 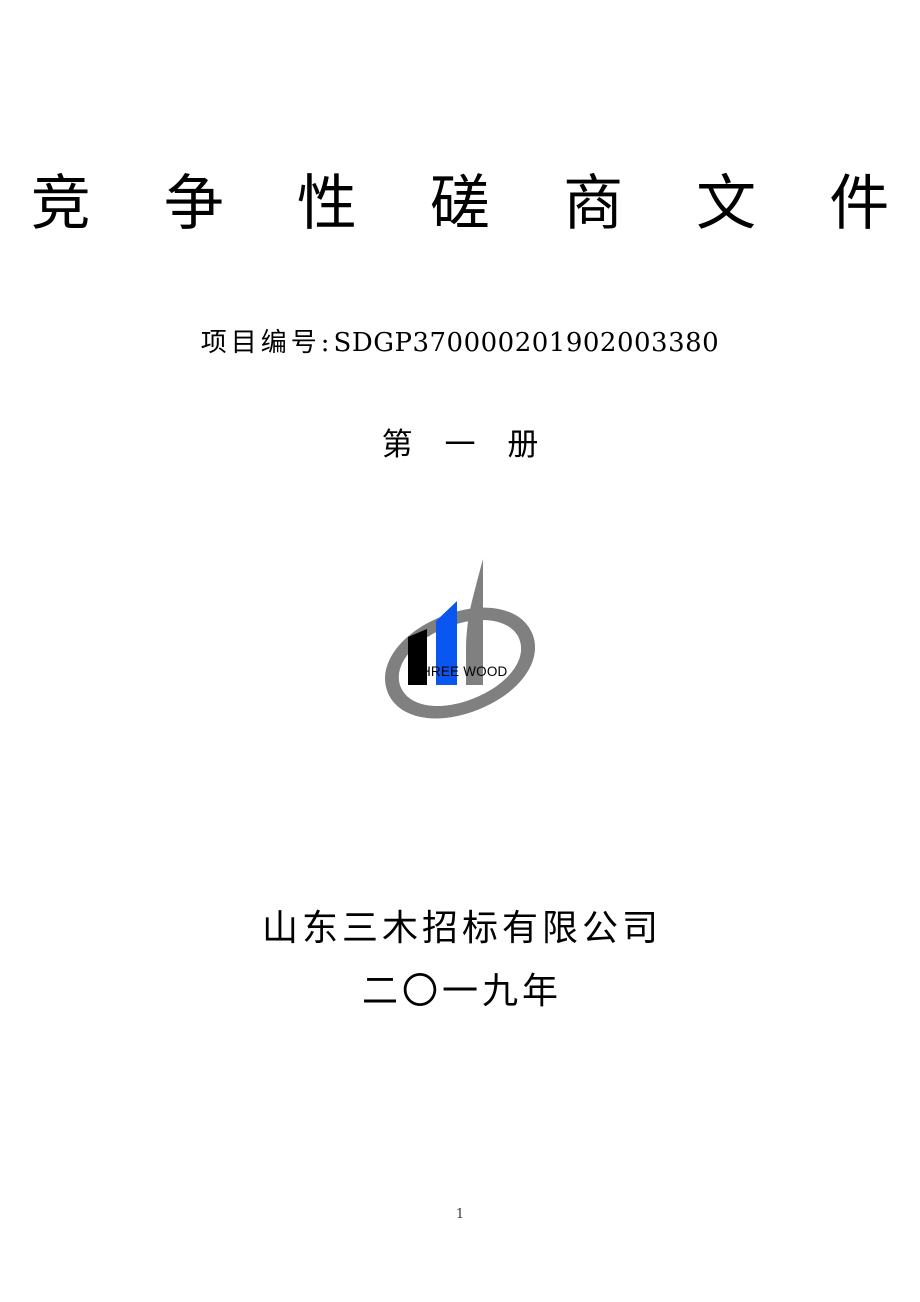 I want to click on company-name: 山东三木招标有限公司, so click(x=461, y=928).